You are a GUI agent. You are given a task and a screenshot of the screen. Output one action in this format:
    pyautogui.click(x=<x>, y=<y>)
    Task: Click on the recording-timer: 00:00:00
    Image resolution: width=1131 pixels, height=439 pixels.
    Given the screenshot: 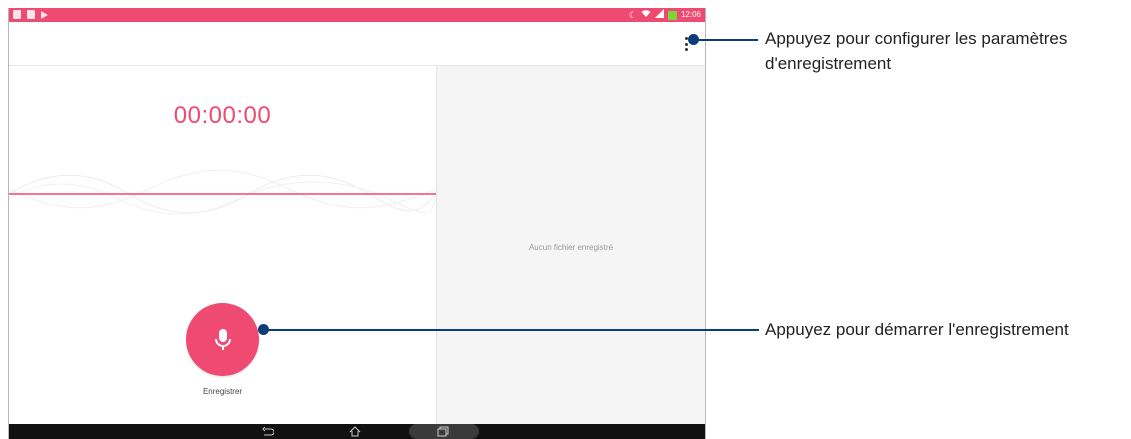 What is the action you would take?
    pyautogui.click(x=222, y=115)
    